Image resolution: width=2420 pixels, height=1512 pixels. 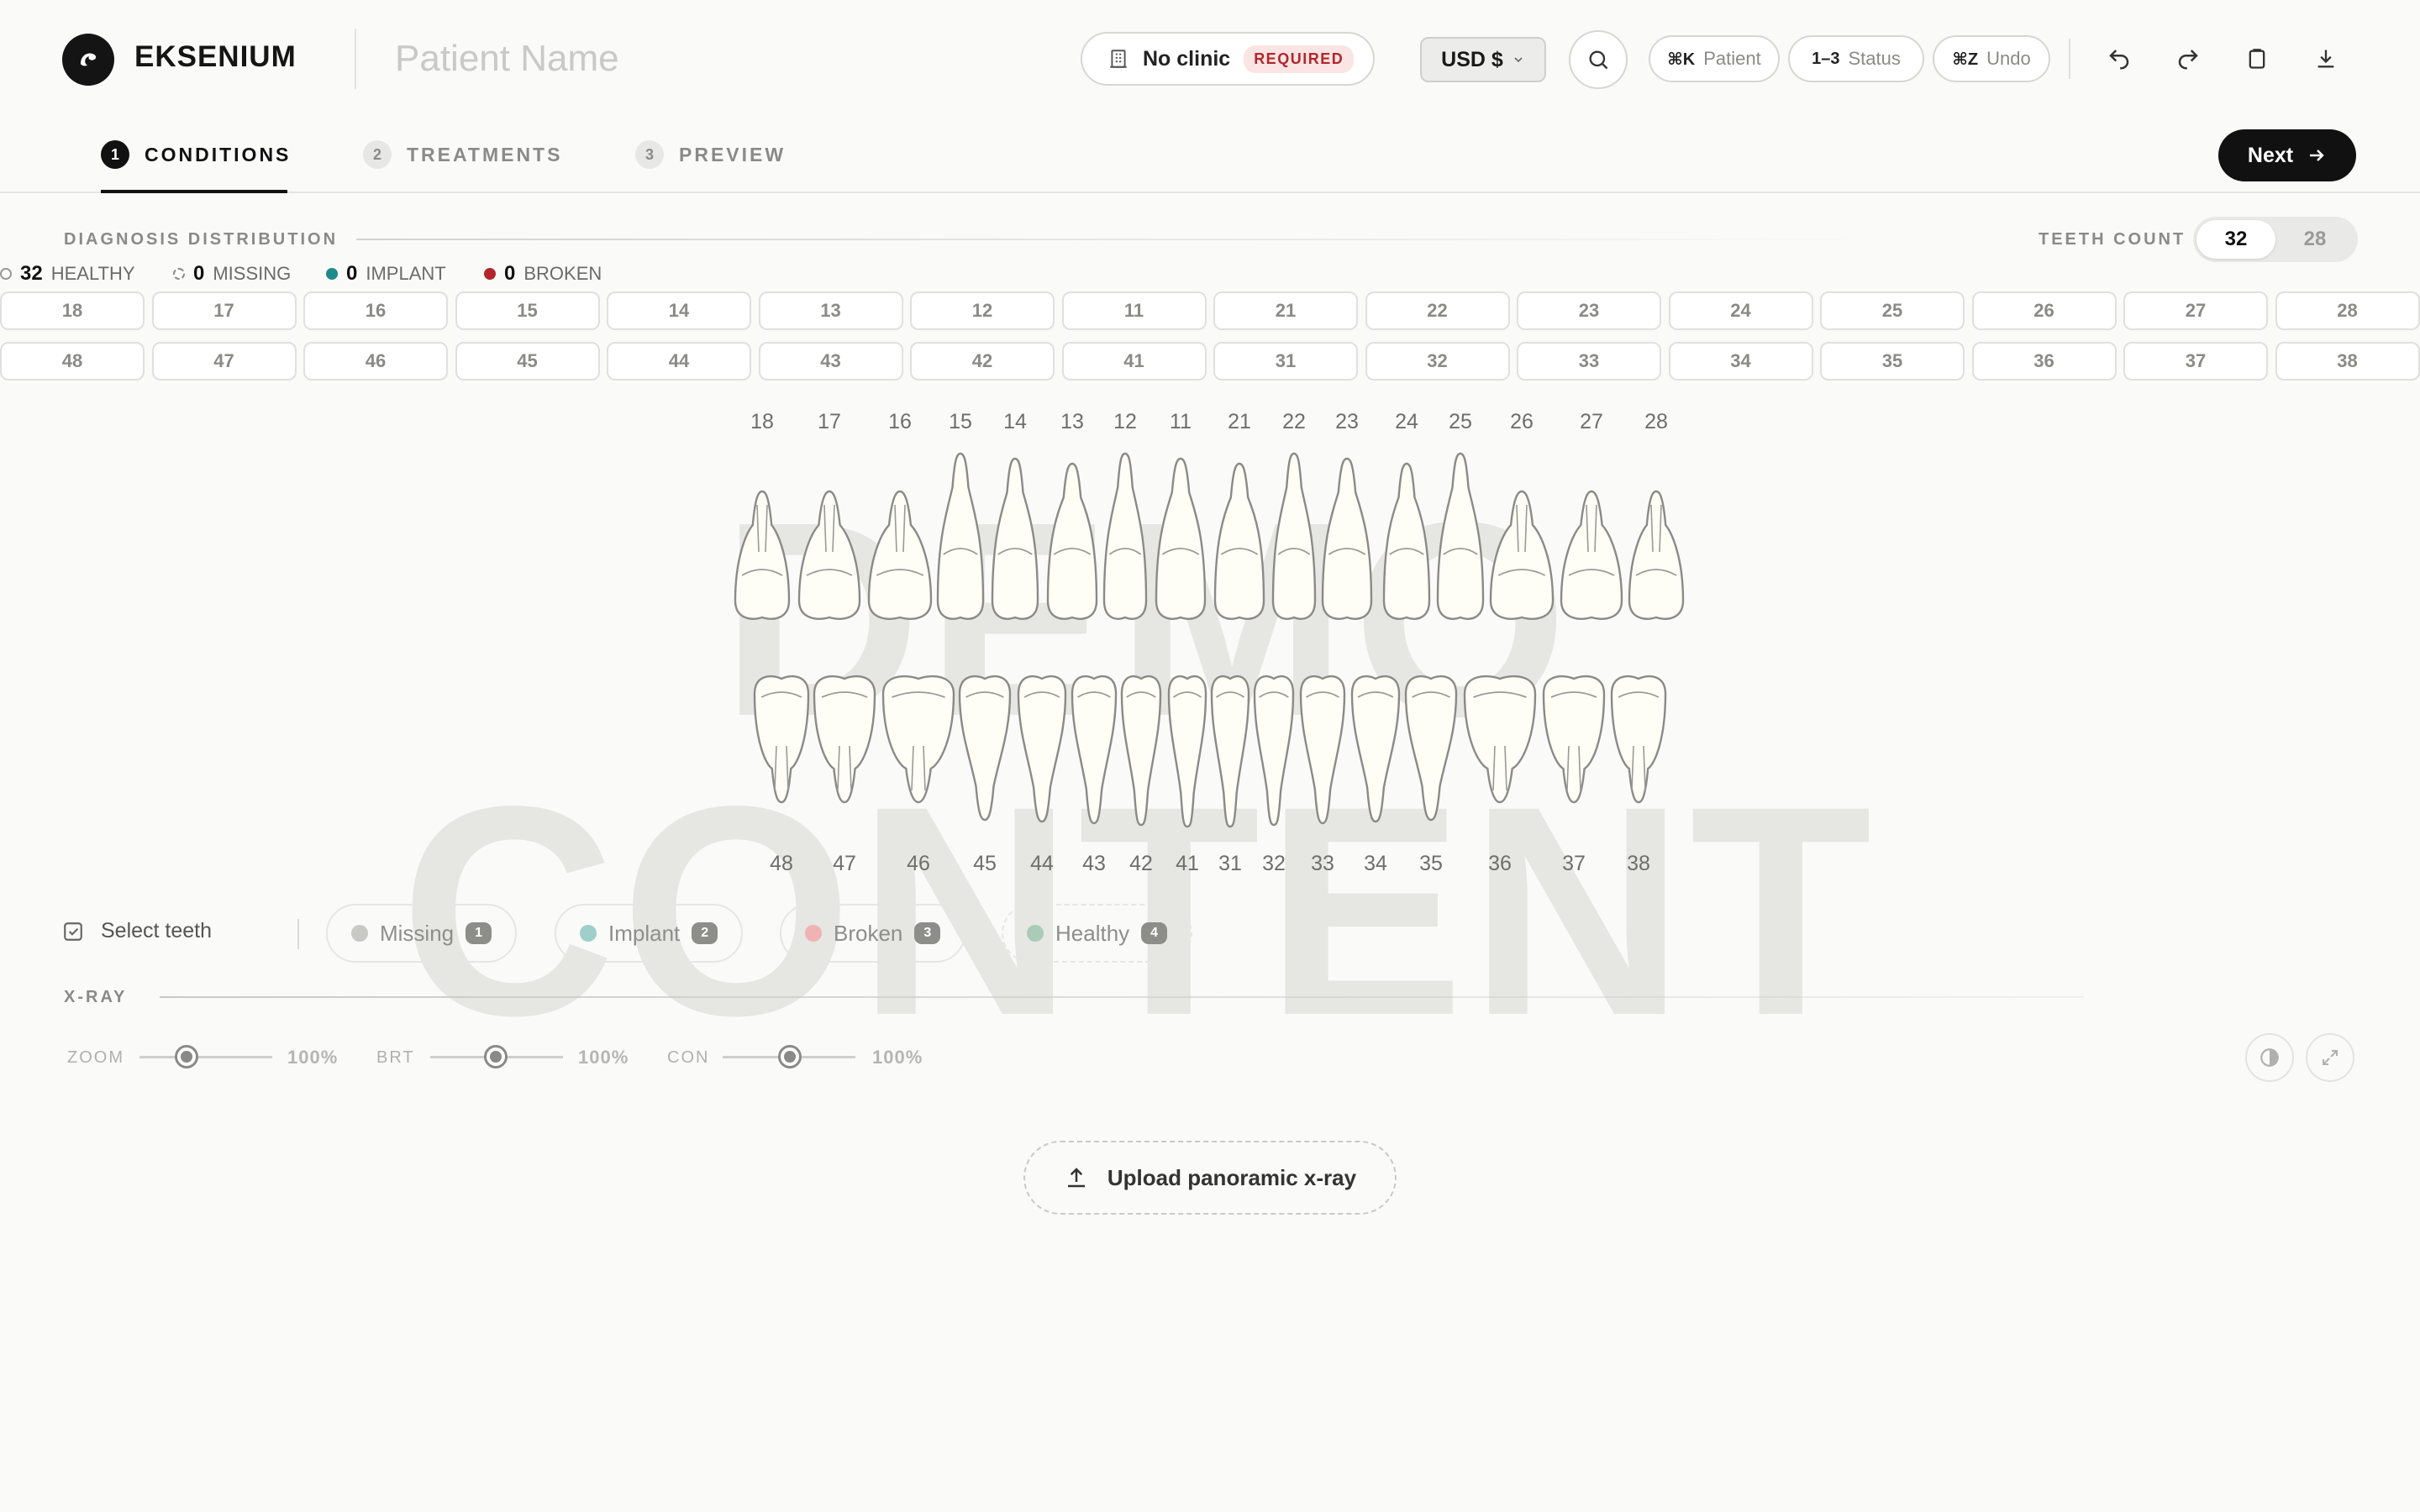 What do you see at coordinates (417, 933) in the screenshot?
I see `filter-label: Missing` at bounding box center [417, 933].